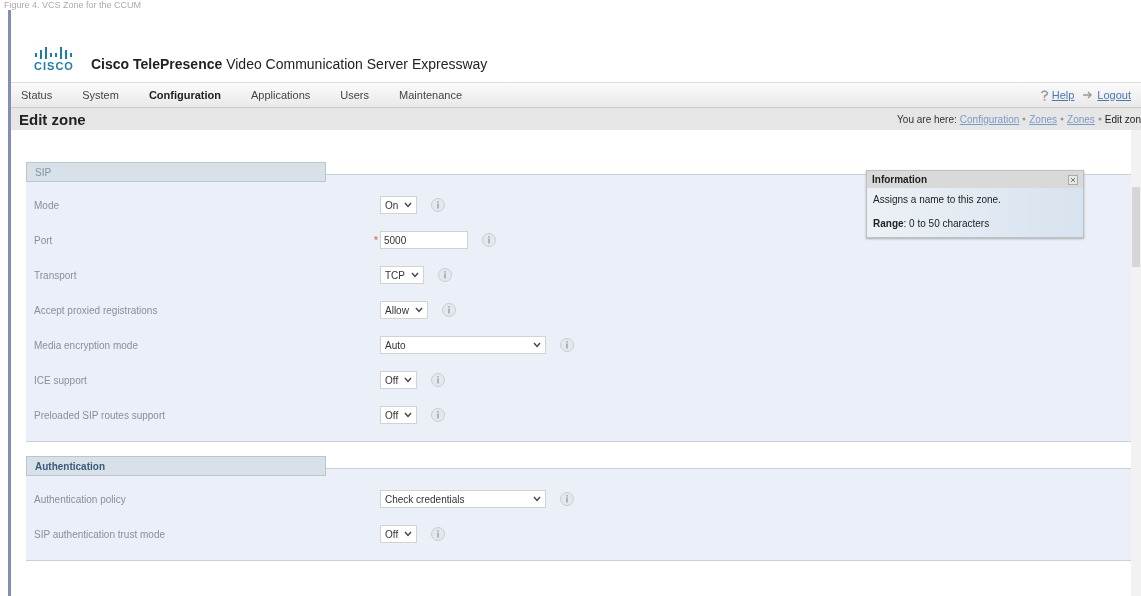  What do you see at coordinates (176, 172) in the screenshot?
I see `section-header: SIP` at bounding box center [176, 172].